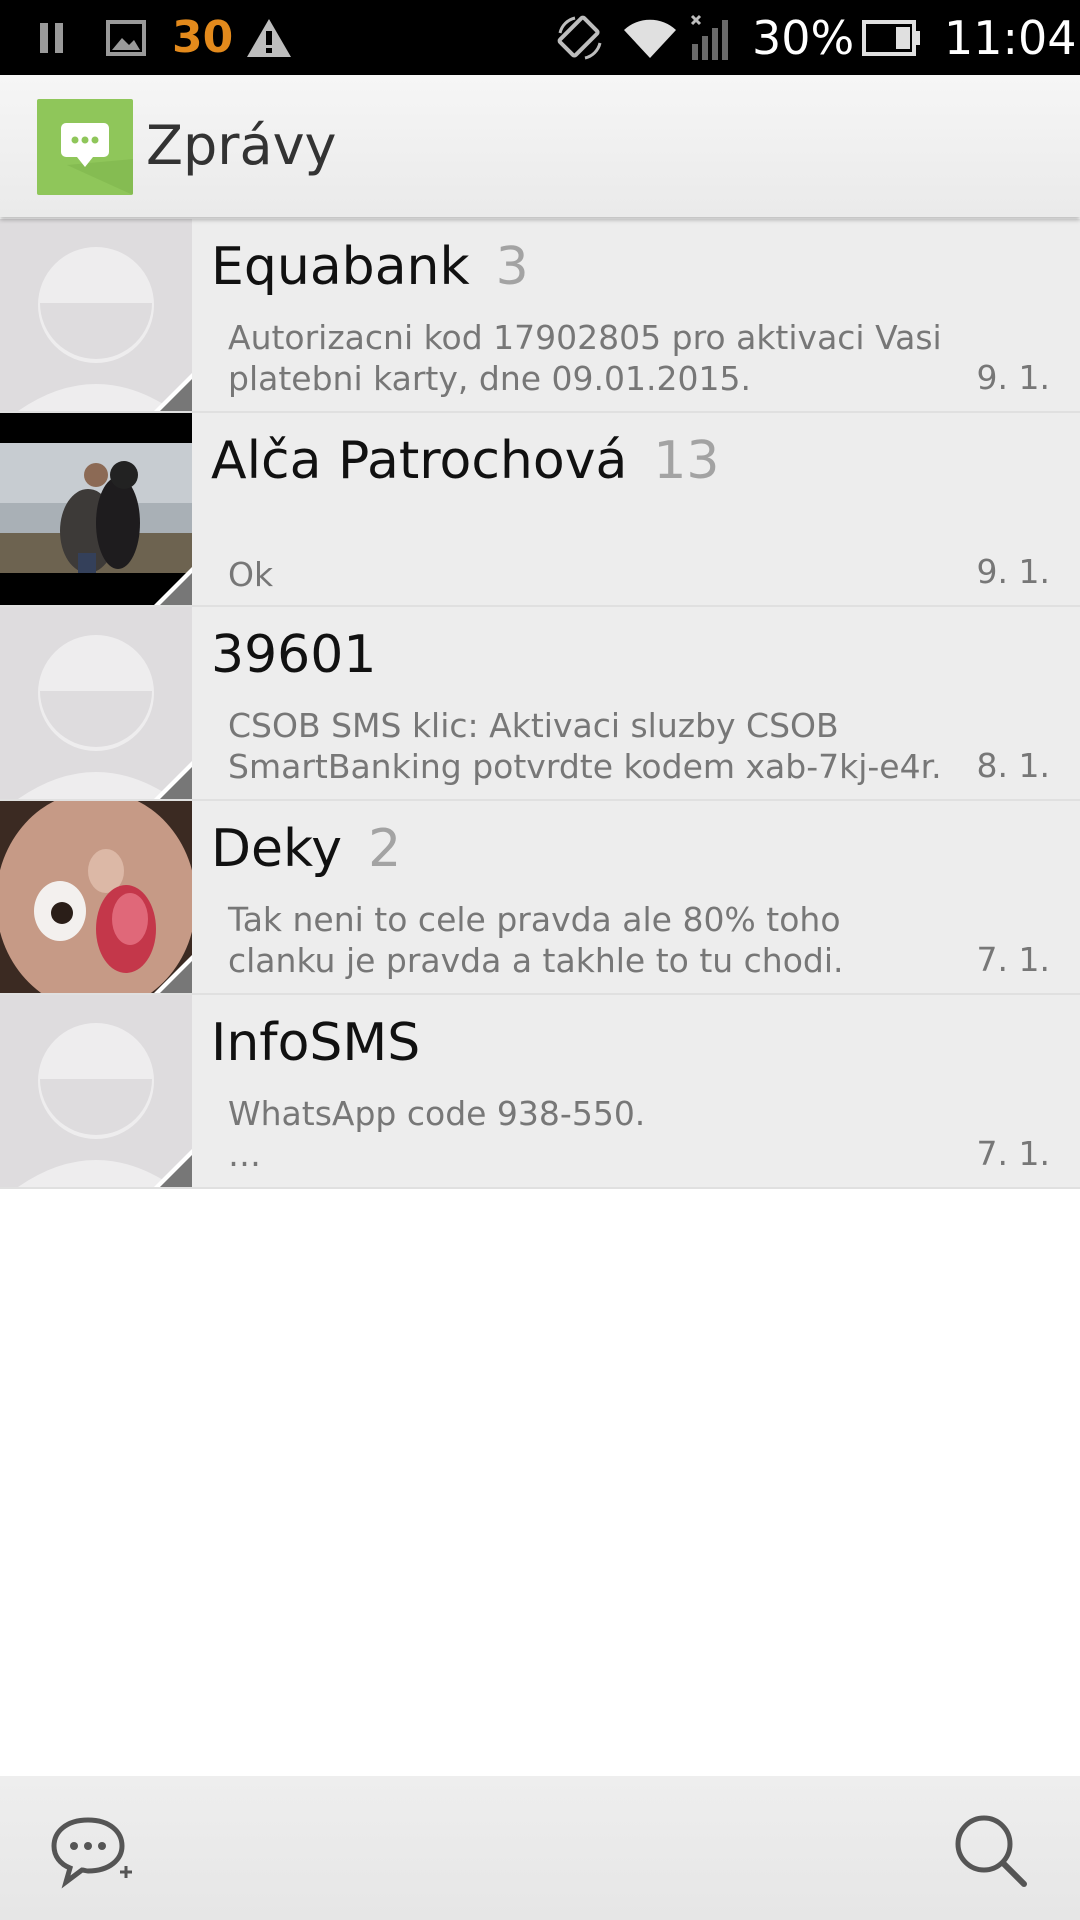 The image size is (1080, 1920). I want to click on unread-count: 2, so click(385, 849).